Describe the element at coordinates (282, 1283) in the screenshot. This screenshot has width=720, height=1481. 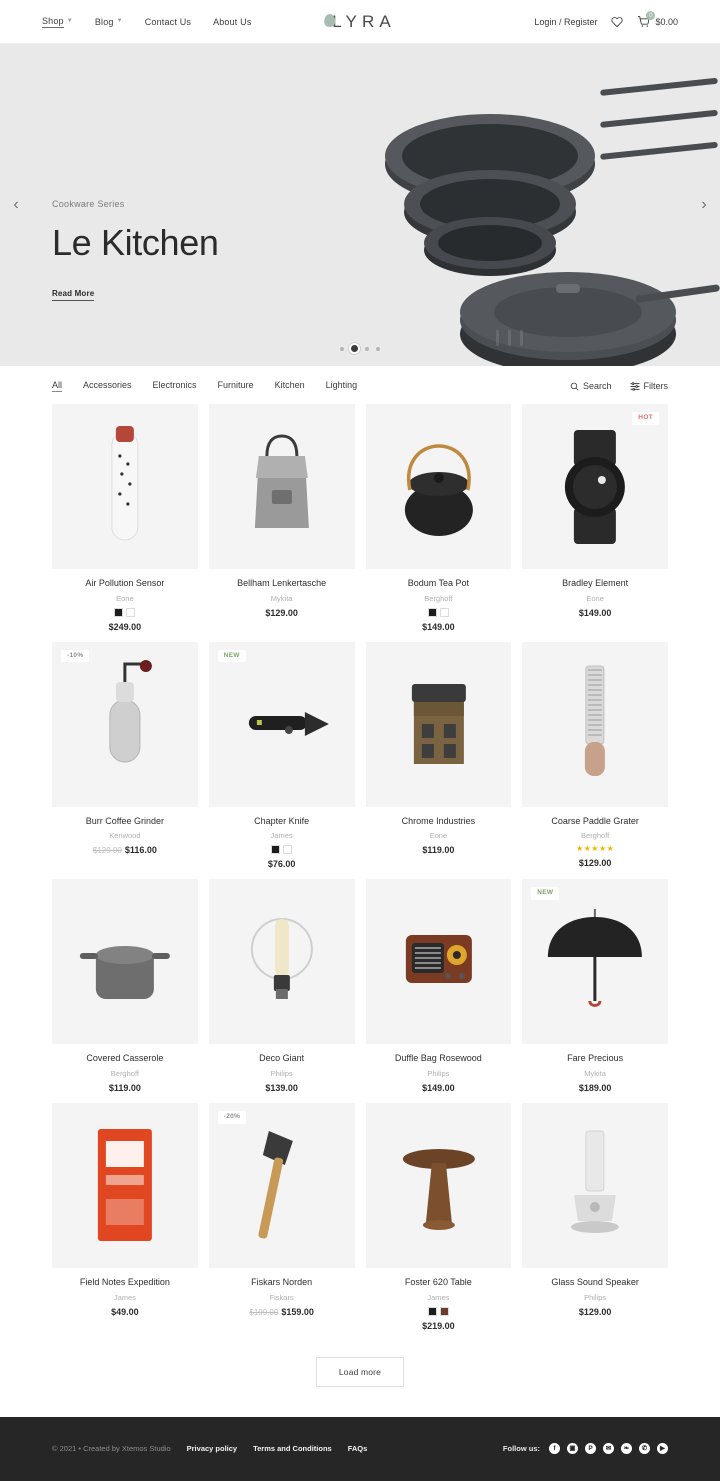
I see `product-title: Fiskars Norden` at that location.